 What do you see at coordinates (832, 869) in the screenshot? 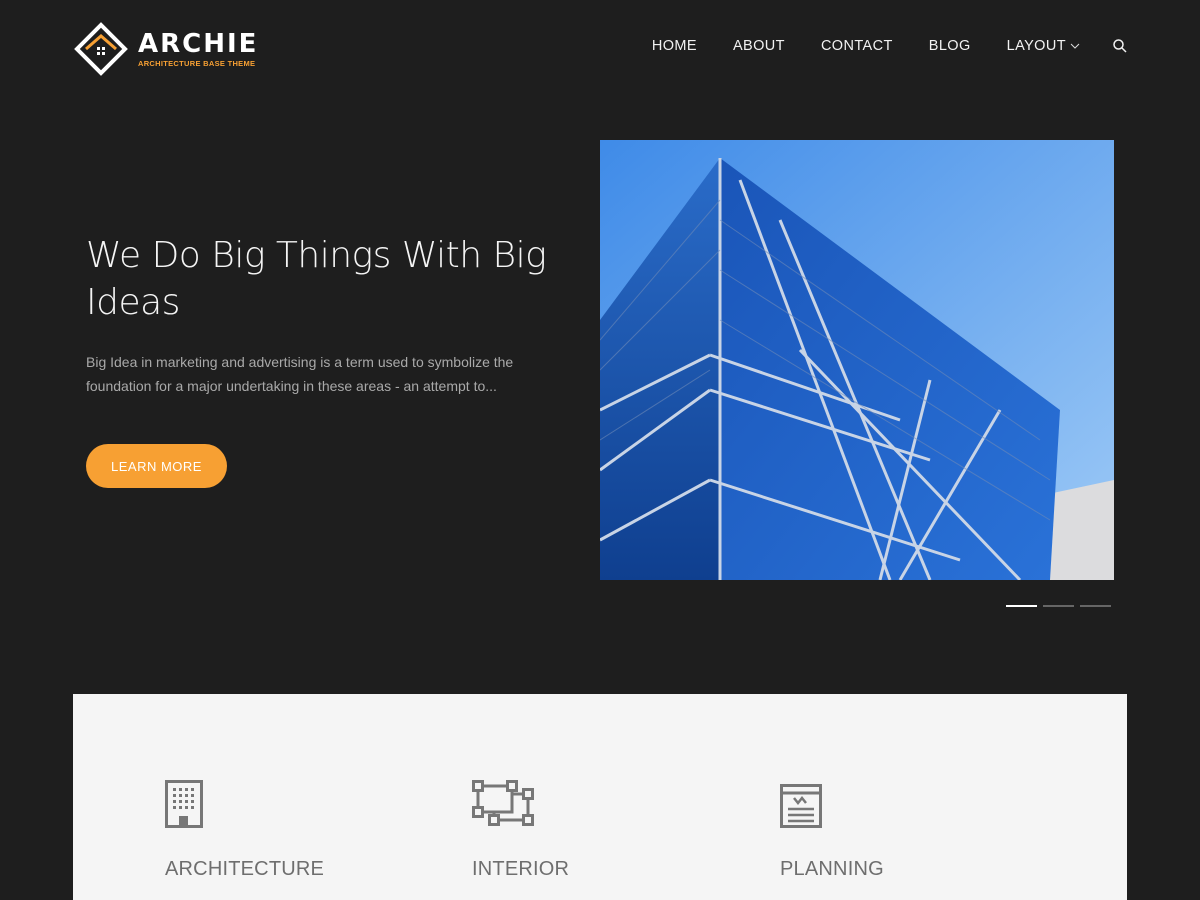
I see `service-label: PLANNING` at bounding box center [832, 869].